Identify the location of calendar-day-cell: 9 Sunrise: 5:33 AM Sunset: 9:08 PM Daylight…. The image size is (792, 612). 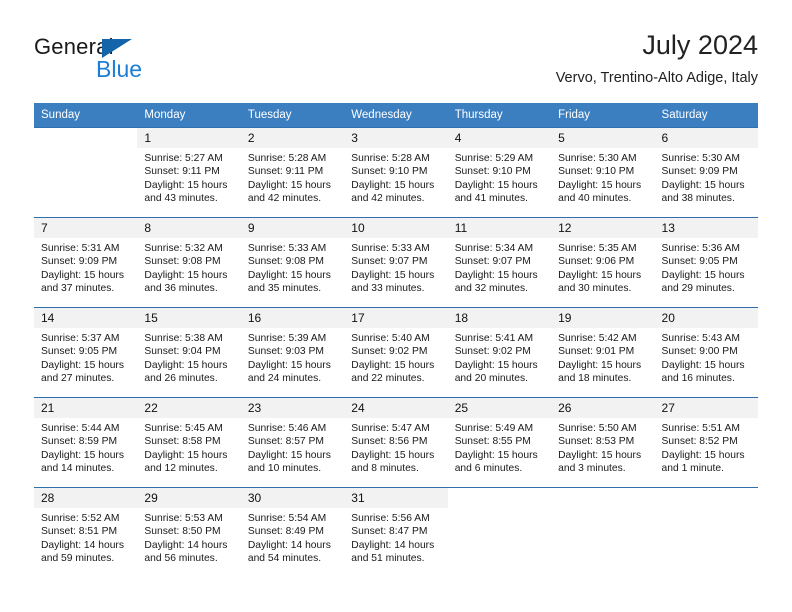
(292, 262).